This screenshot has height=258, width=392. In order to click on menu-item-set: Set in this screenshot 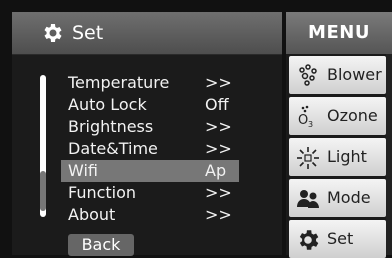, I will do `click(337, 239)`.